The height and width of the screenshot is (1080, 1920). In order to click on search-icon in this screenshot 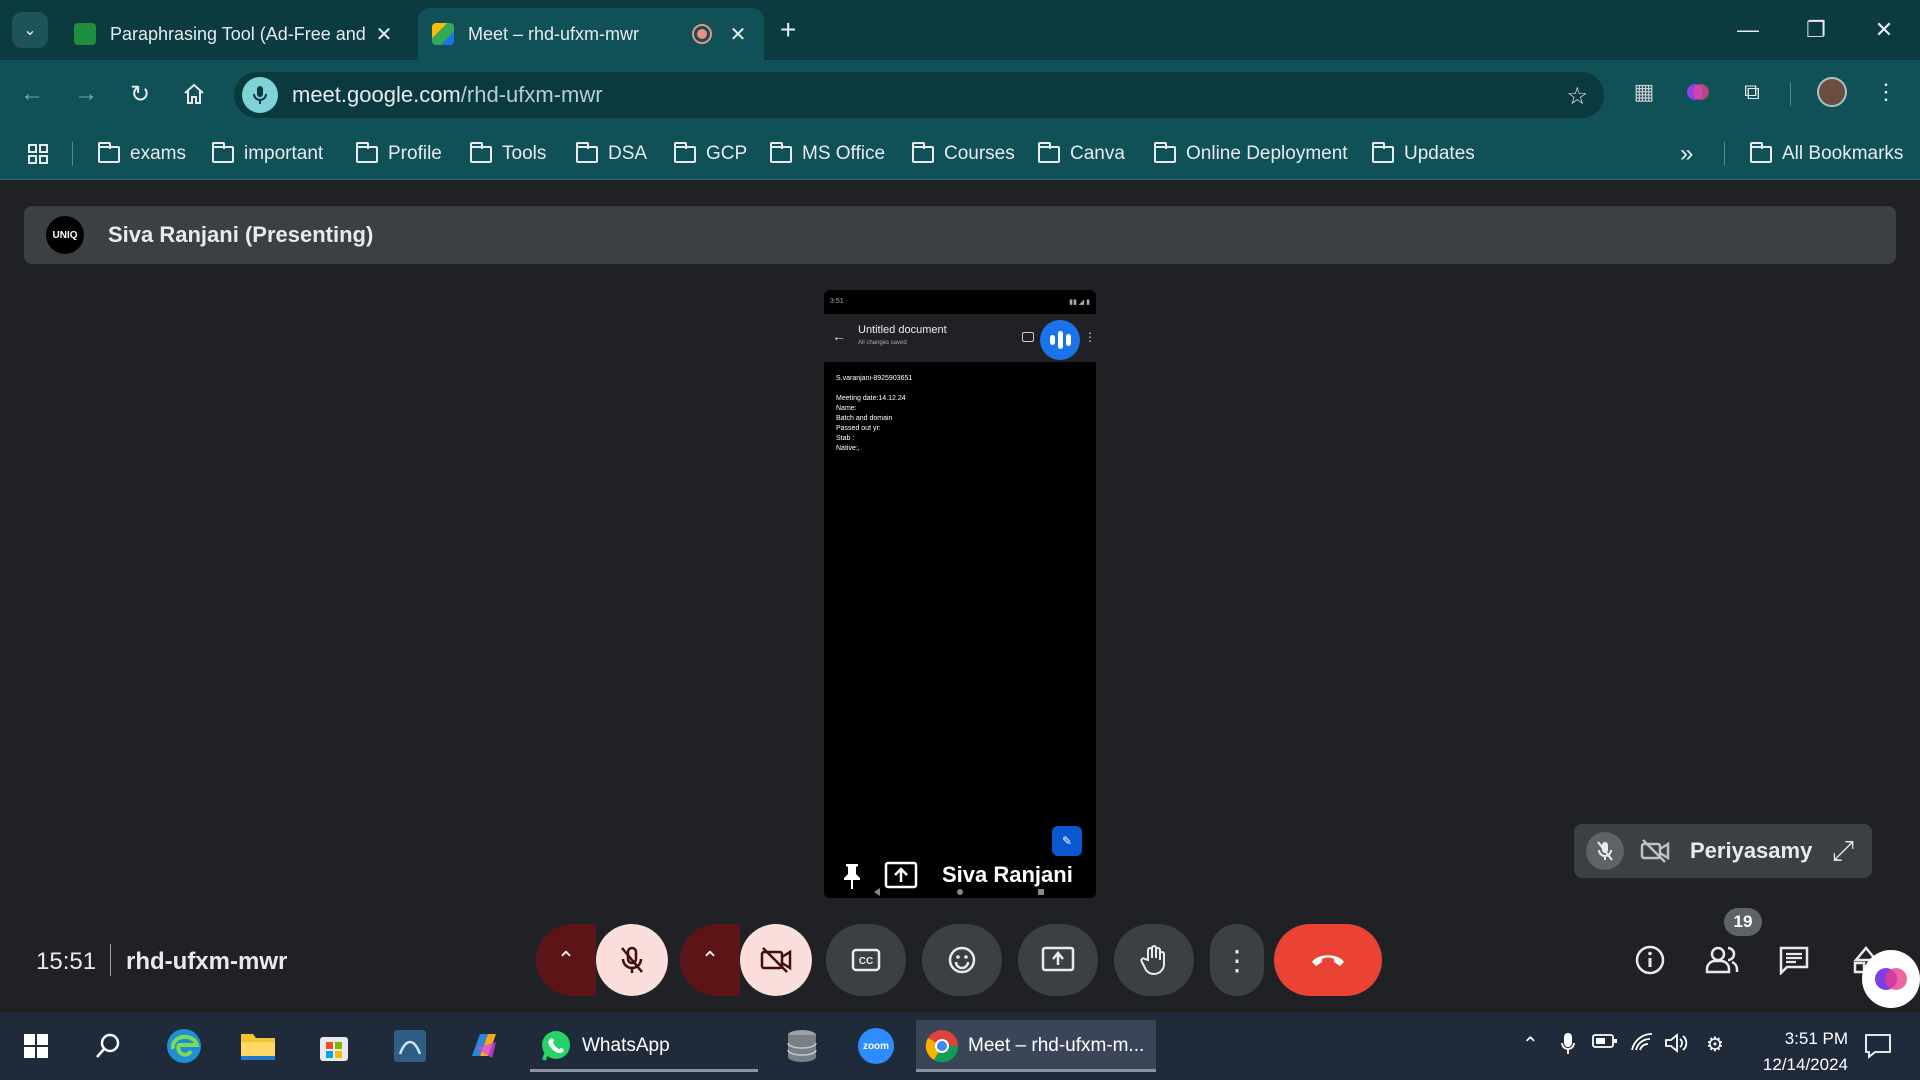, I will do `click(108, 1046)`.